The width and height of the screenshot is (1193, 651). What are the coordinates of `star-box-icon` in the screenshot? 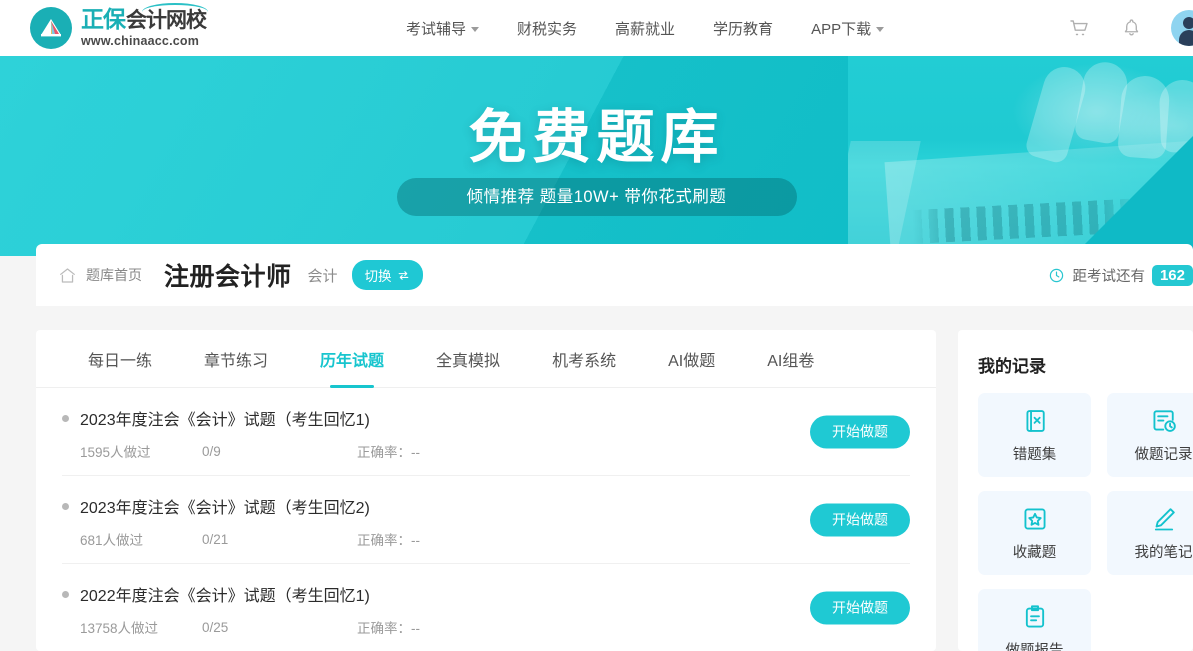 It's located at (1034, 518).